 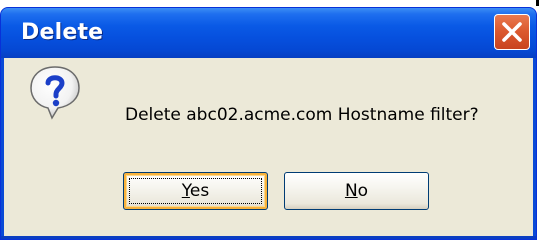 I want to click on yes-mnemonic: Y, so click(x=185, y=191).